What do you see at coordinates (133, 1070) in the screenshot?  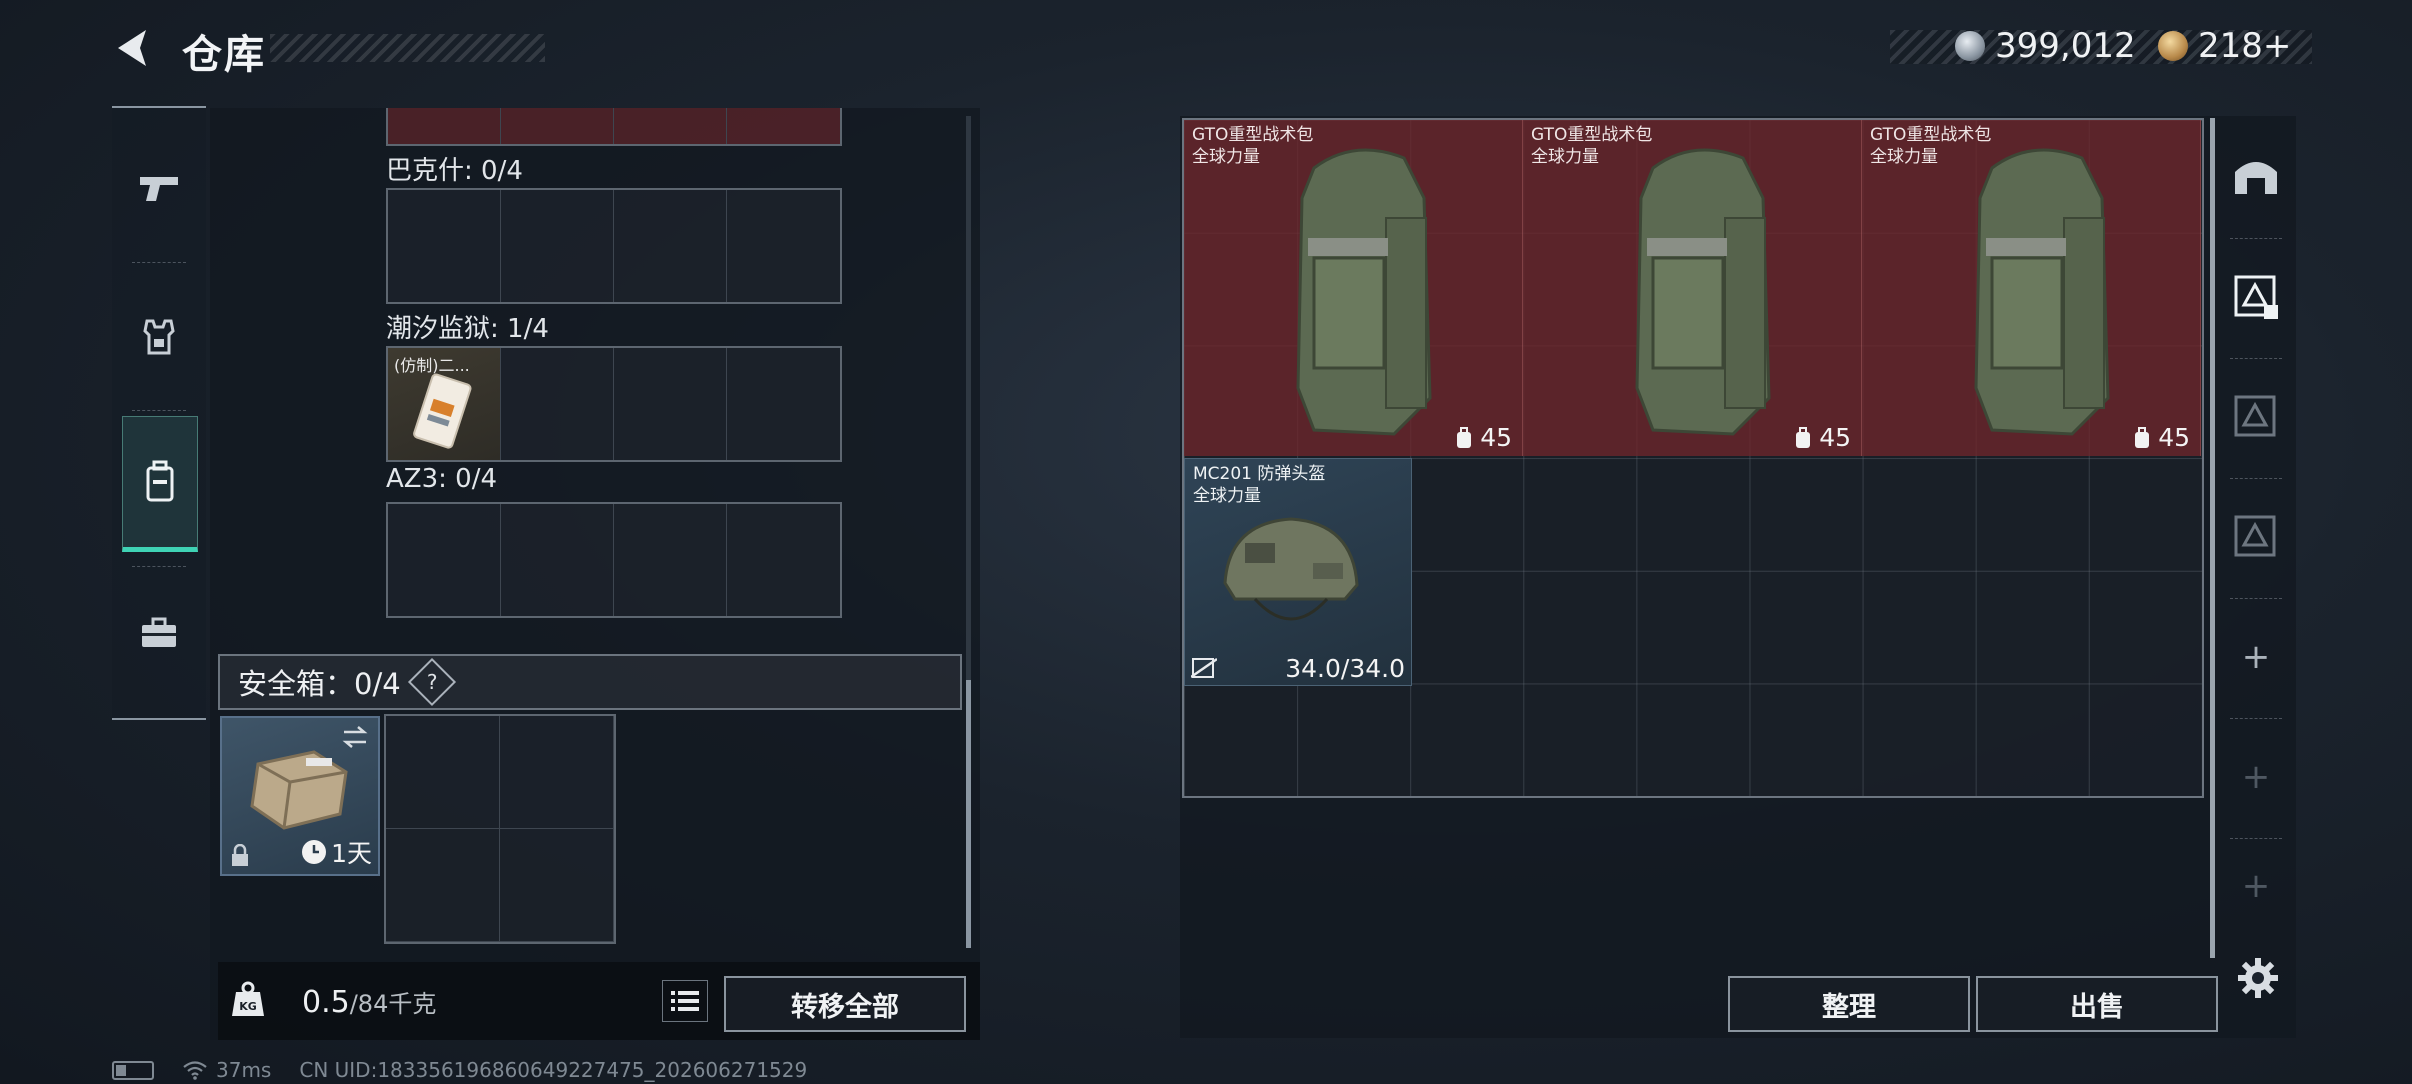 I see `battery-icon` at bounding box center [133, 1070].